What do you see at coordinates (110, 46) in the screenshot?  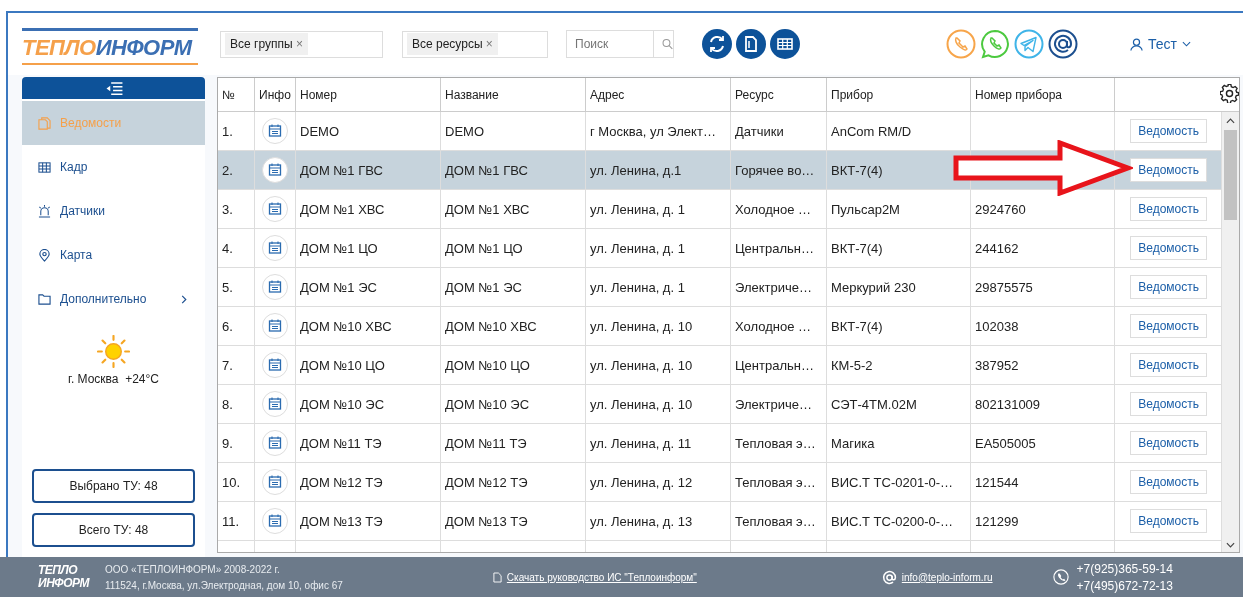 I see `company-logo: ТЕПЛОИНФОРМ` at bounding box center [110, 46].